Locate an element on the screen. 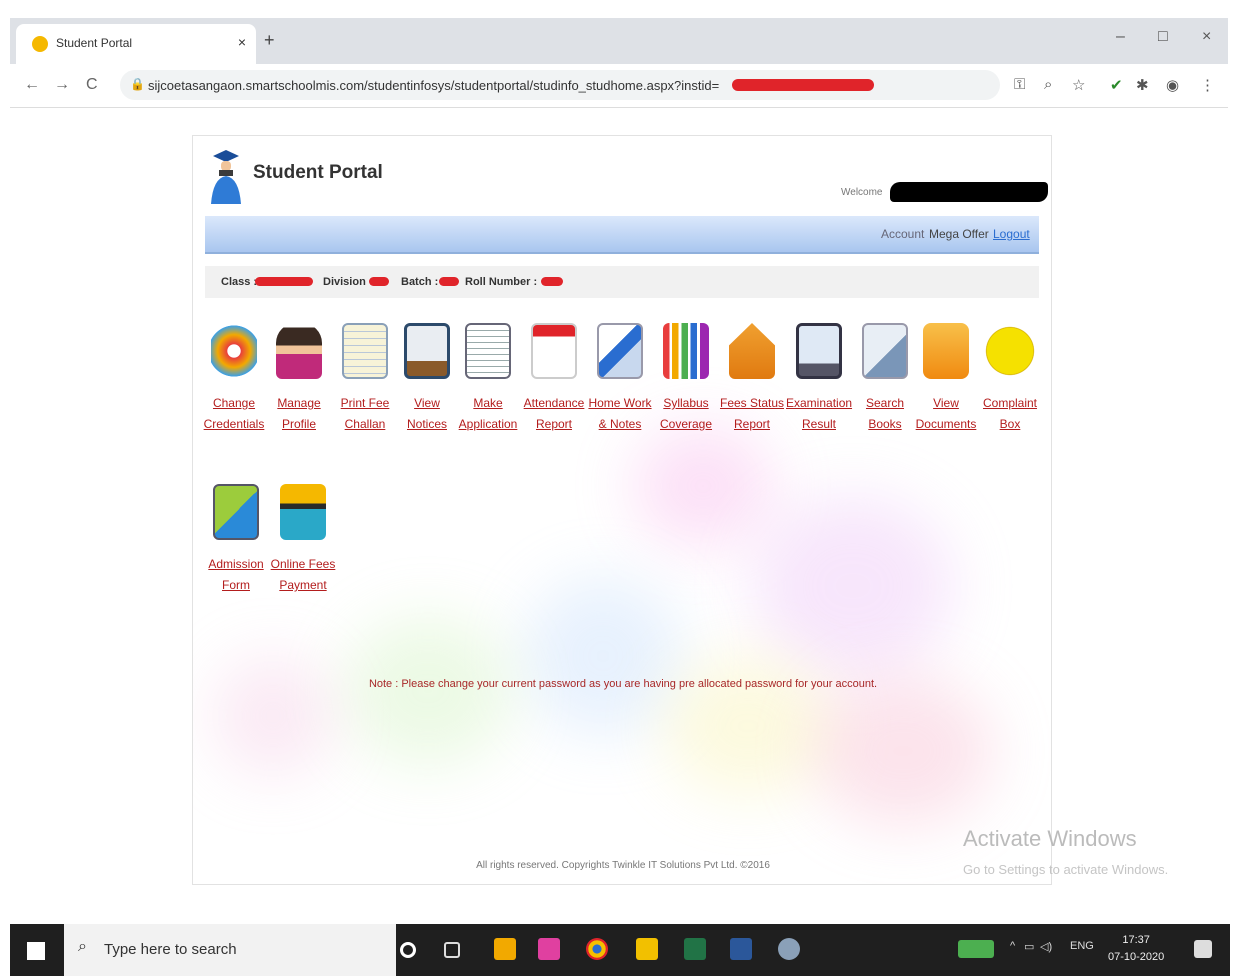 The image size is (1238, 976). browser-tab: Student Portal × is located at coordinates (136, 44).